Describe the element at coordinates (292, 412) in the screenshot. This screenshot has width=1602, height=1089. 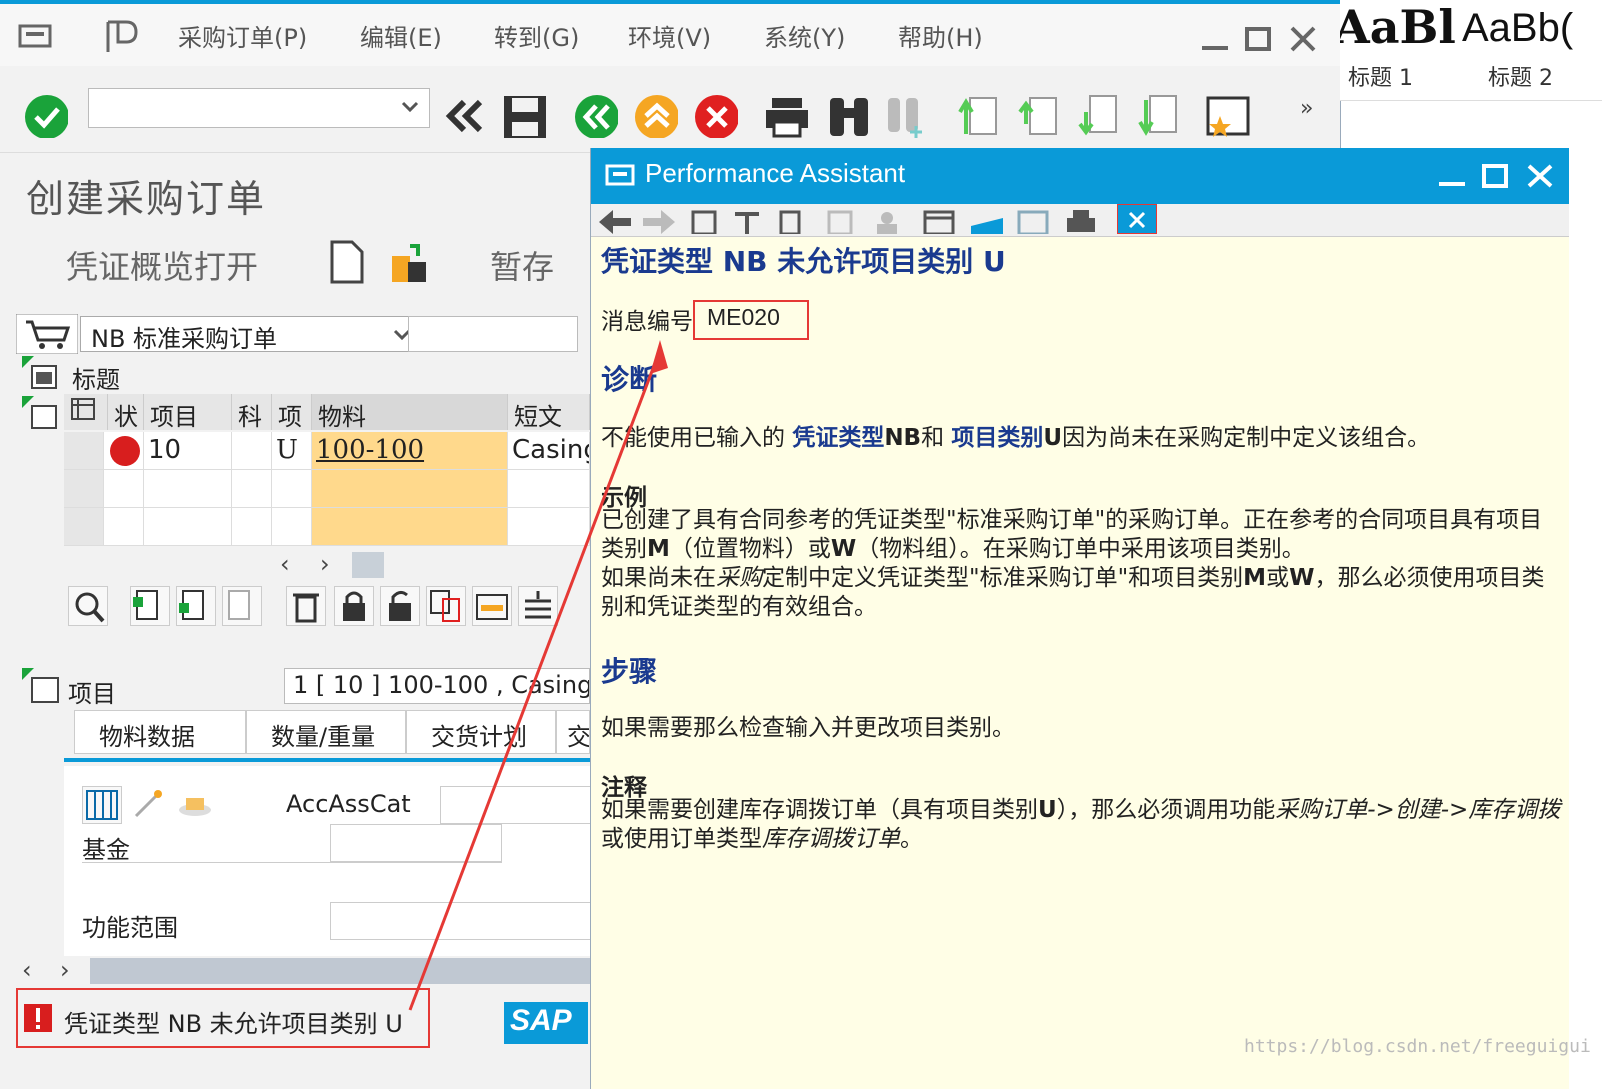
I see `column-header-category: 项` at that location.